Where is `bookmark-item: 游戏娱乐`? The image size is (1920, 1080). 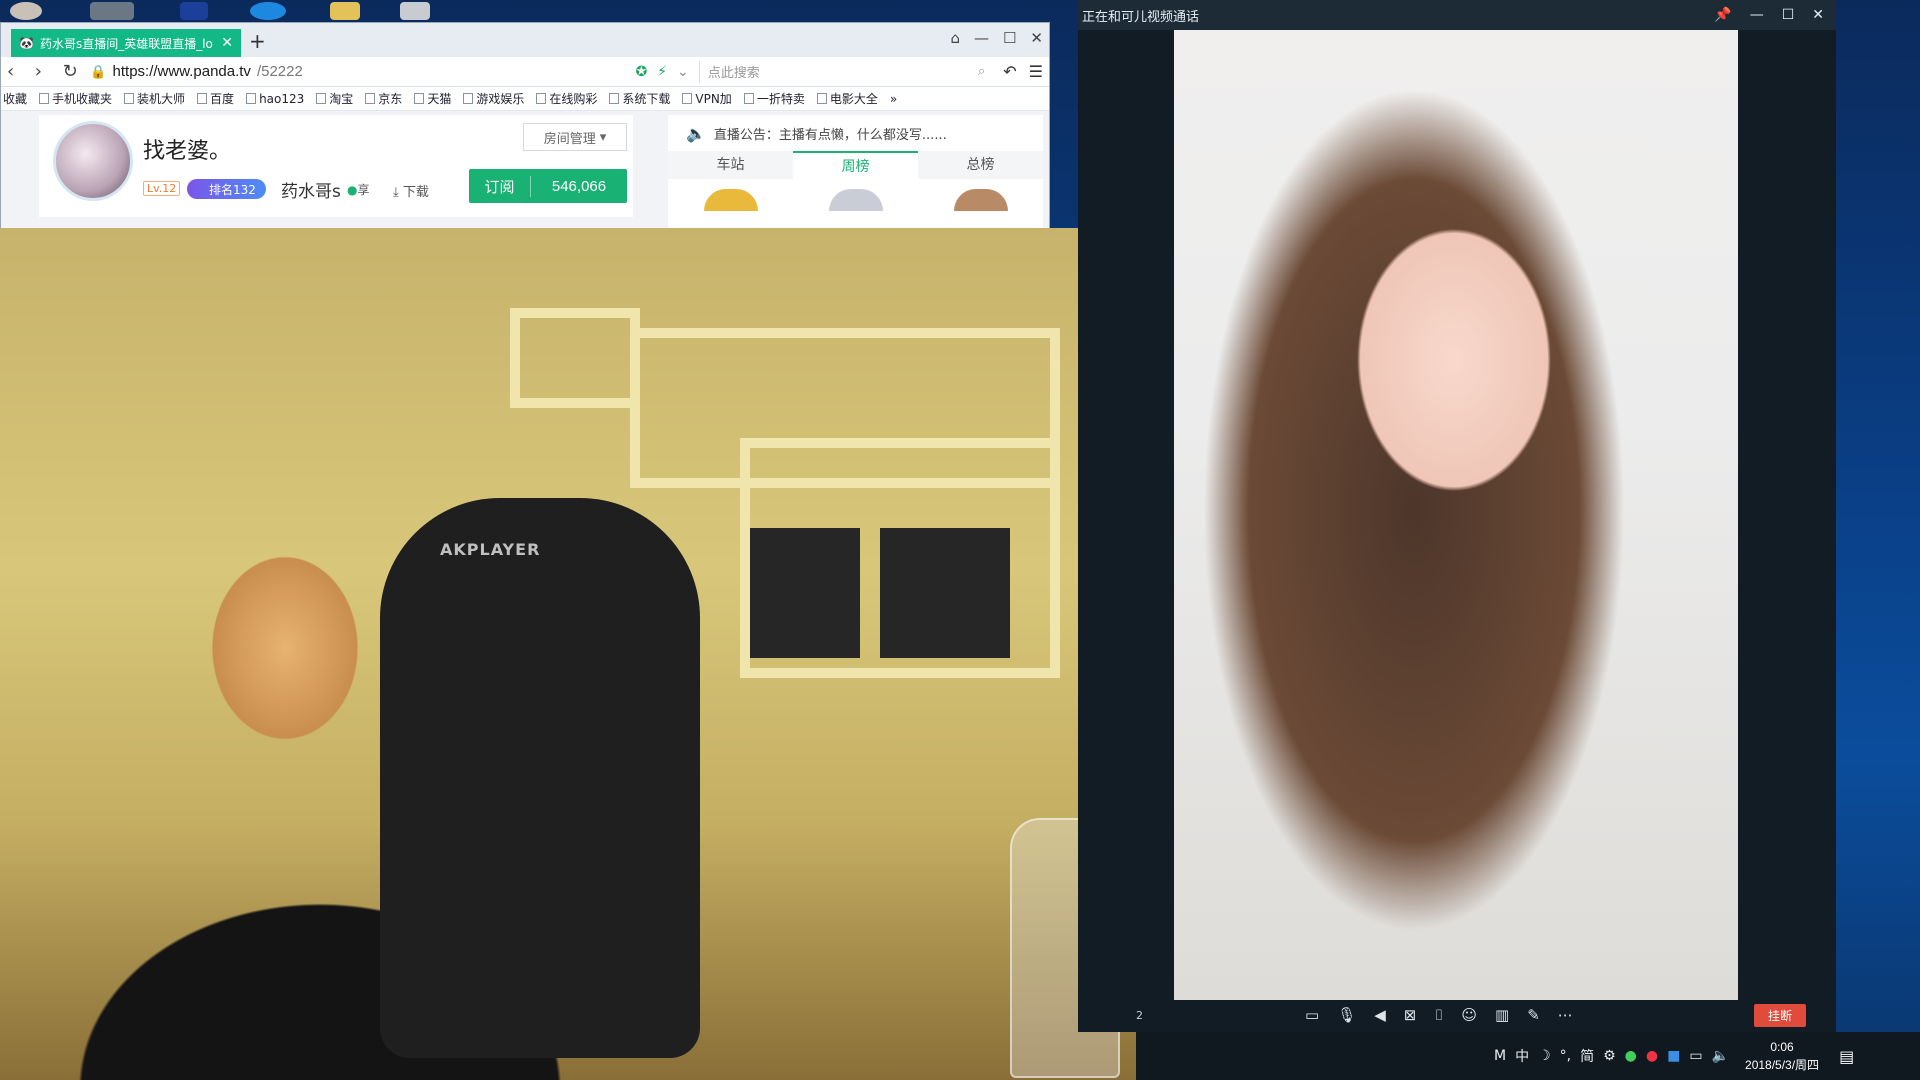 bookmark-item: 游戏娱乐 is located at coordinates (493, 98).